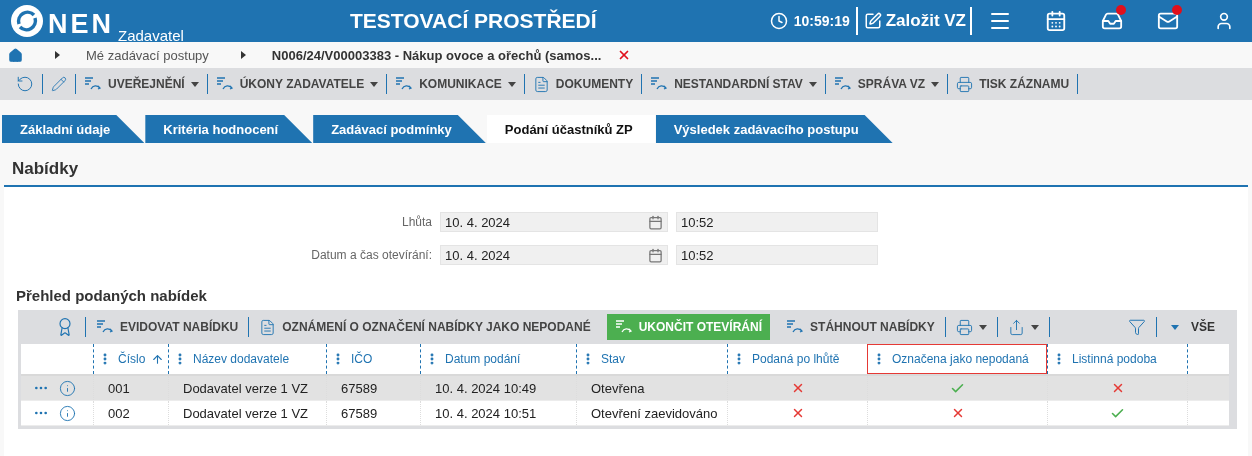  What do you see at coordinates (651, 413) in the screenshot?
I see `table-cell: Otevření zaevidováno` at bounding box center [651, 413].